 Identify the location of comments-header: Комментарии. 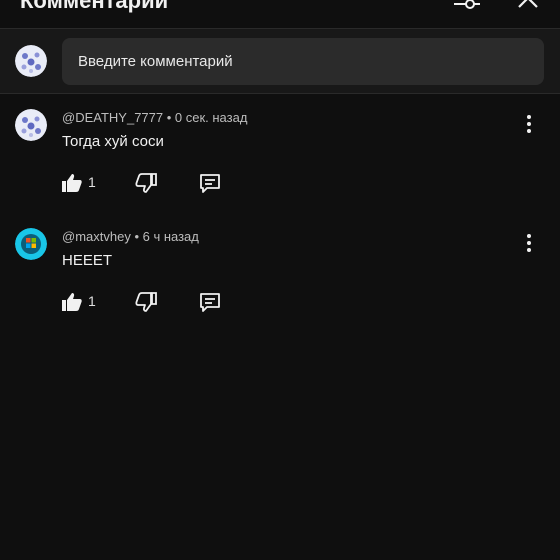
(280, 14).